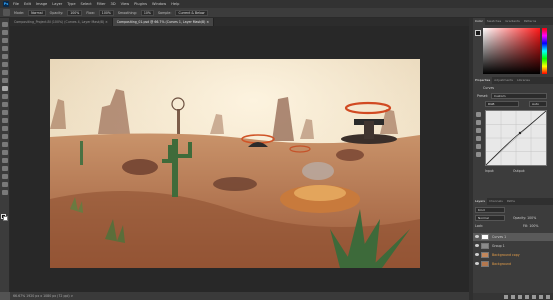 Image resolution: width=553 pixels, height=300 pixels. I want to click on auto-button: Auto, so click(538, 104).